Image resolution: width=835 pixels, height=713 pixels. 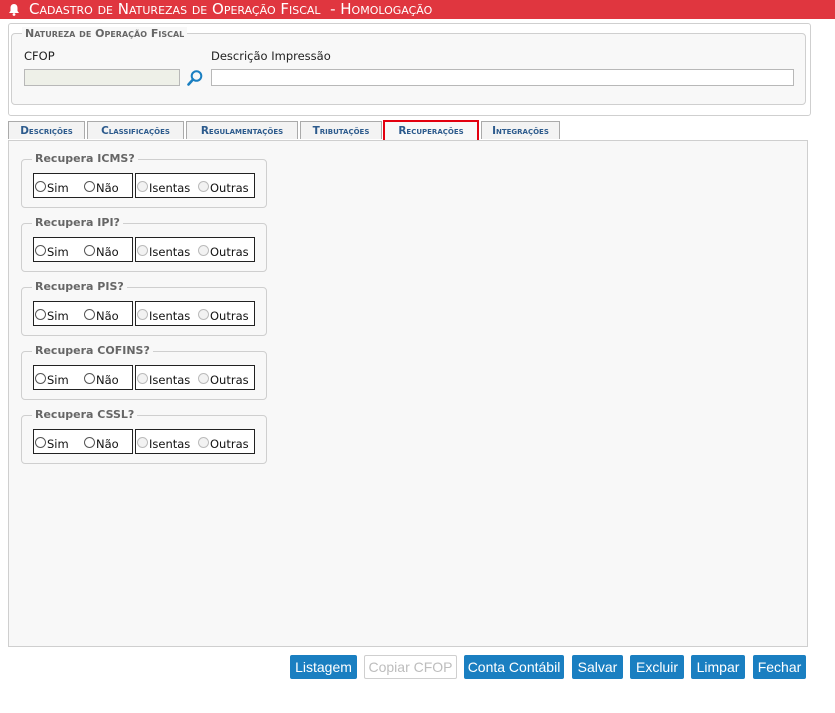 I want to click on group-recupera-cofins: Recupera COFINS? Sim Não Isentas Outras, so click(x=144, y=372).